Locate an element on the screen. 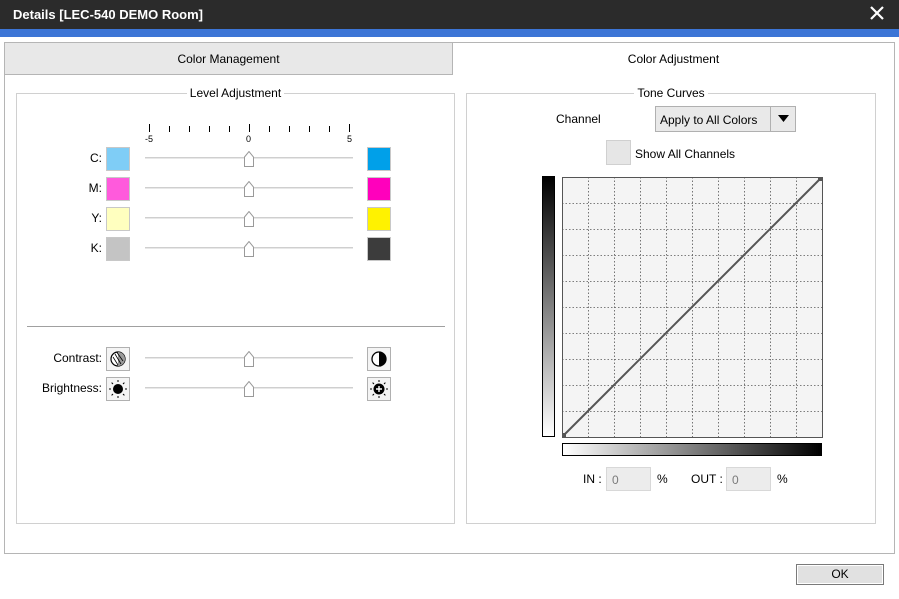  in-percent-label: % is located at coordinates (662, 479).